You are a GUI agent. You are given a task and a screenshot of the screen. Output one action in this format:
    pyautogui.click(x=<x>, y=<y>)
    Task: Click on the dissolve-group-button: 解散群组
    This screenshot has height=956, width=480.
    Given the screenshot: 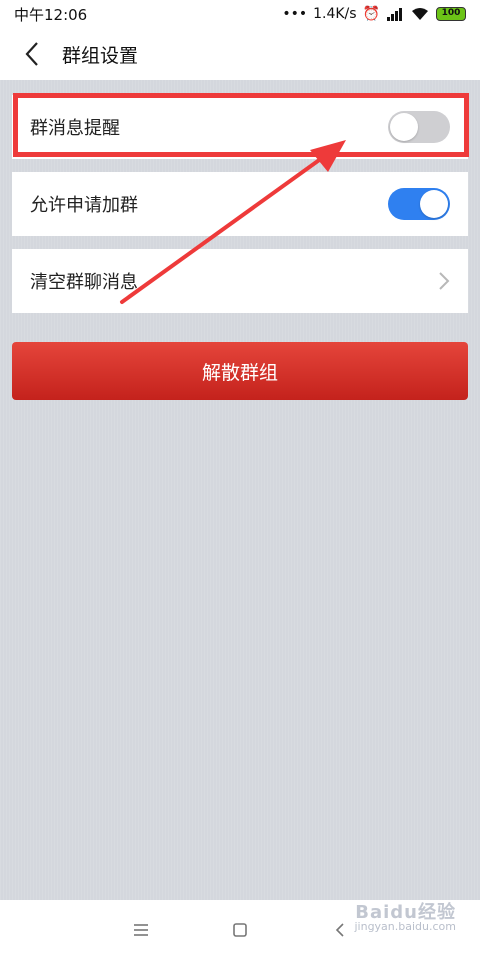 What is the action you would take?
    pyautogui.click(x=240, y=371)
    